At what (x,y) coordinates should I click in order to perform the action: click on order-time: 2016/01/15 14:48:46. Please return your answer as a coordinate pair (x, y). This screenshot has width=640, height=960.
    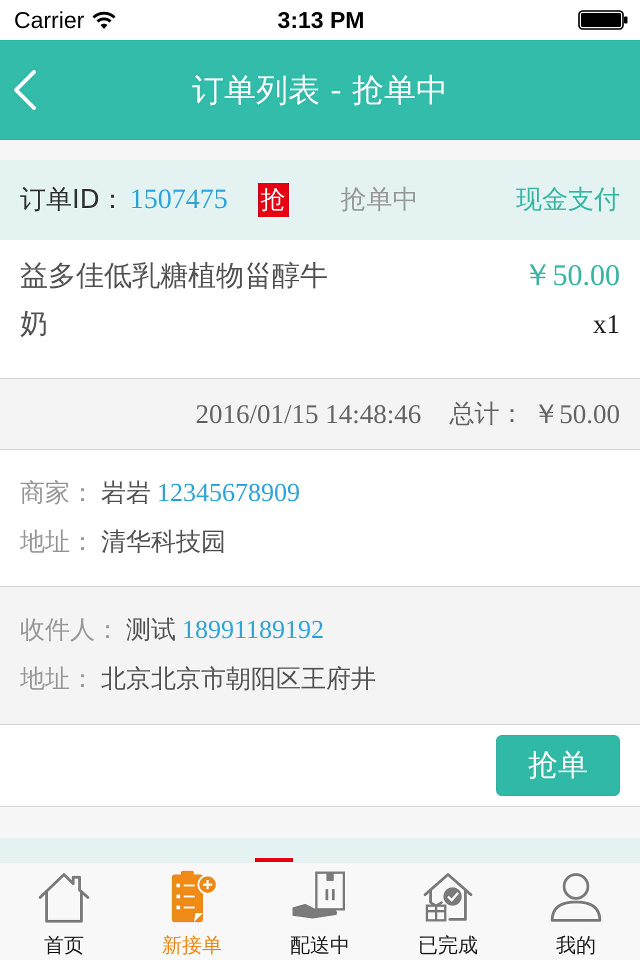
    Looking at the image, I should click on (308, 414).